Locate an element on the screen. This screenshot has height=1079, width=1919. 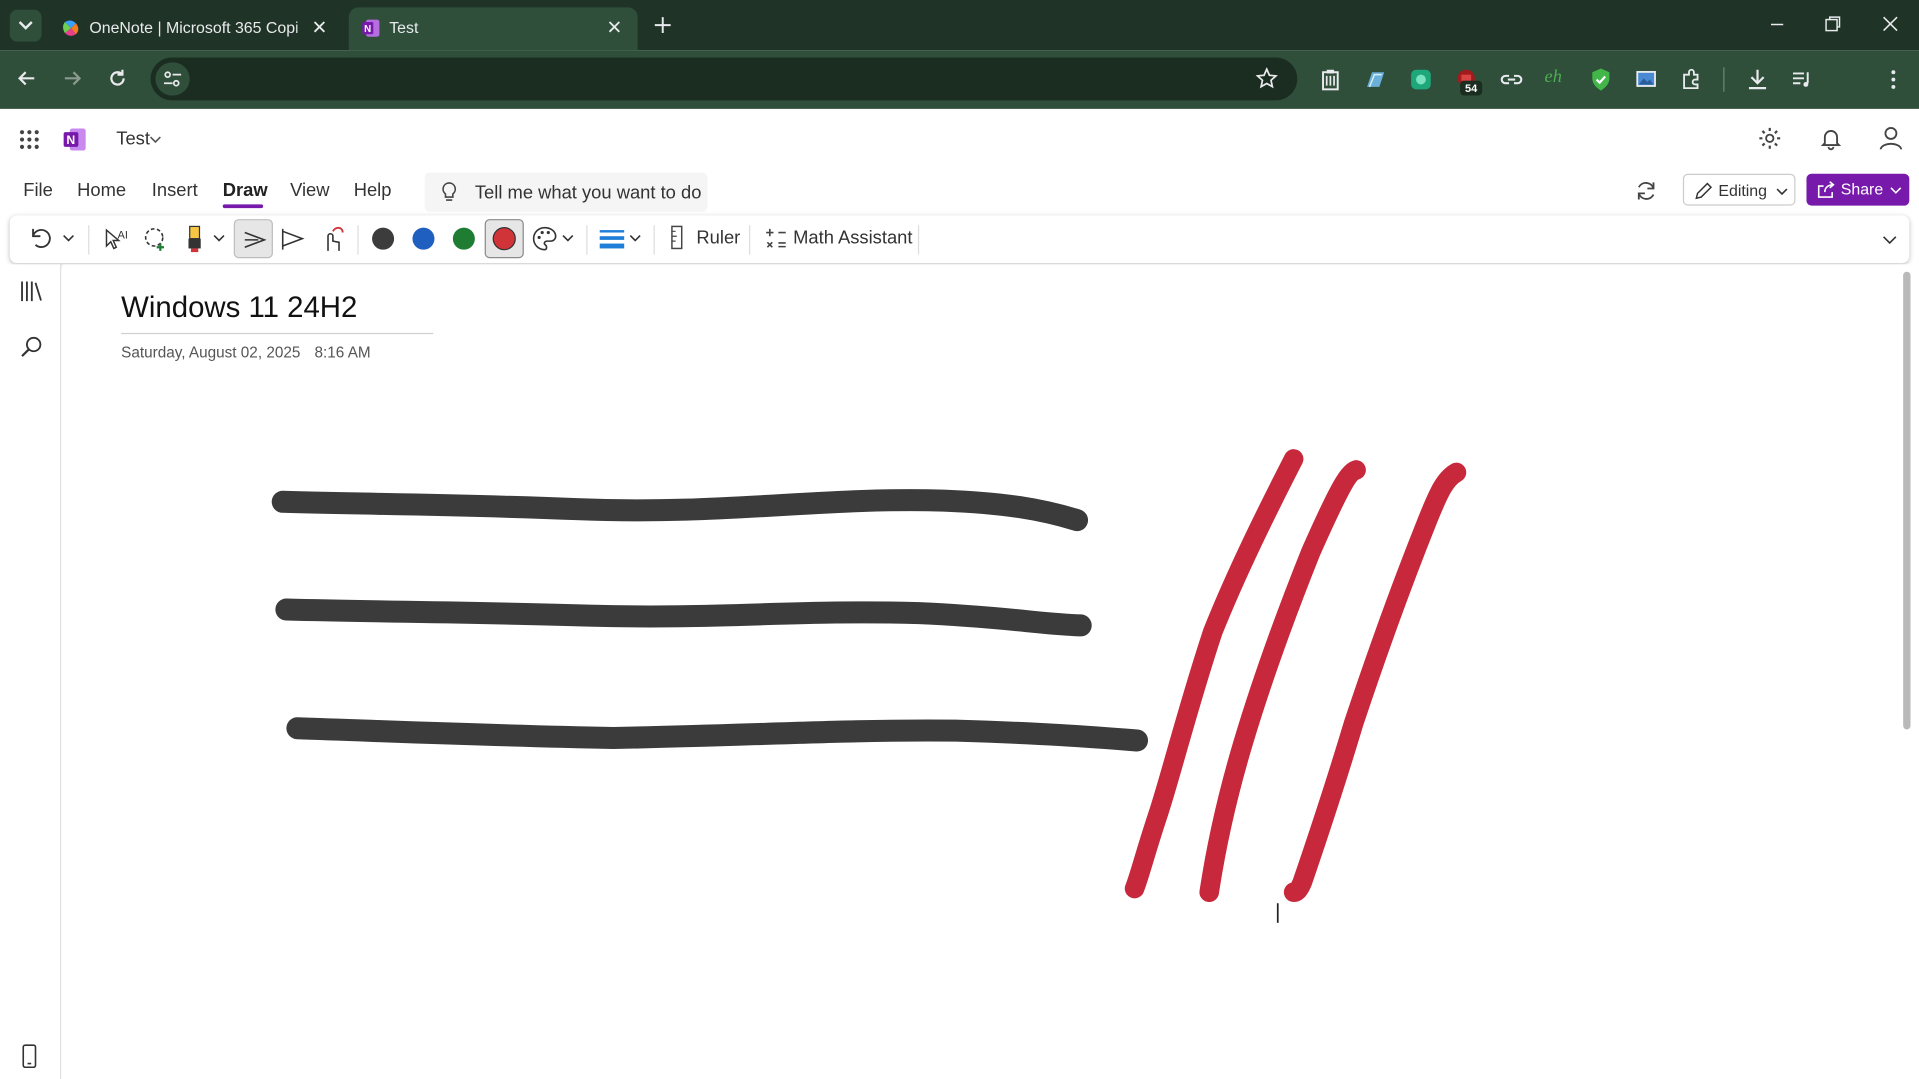
menu-view: View is located at coordinates (309, 190).